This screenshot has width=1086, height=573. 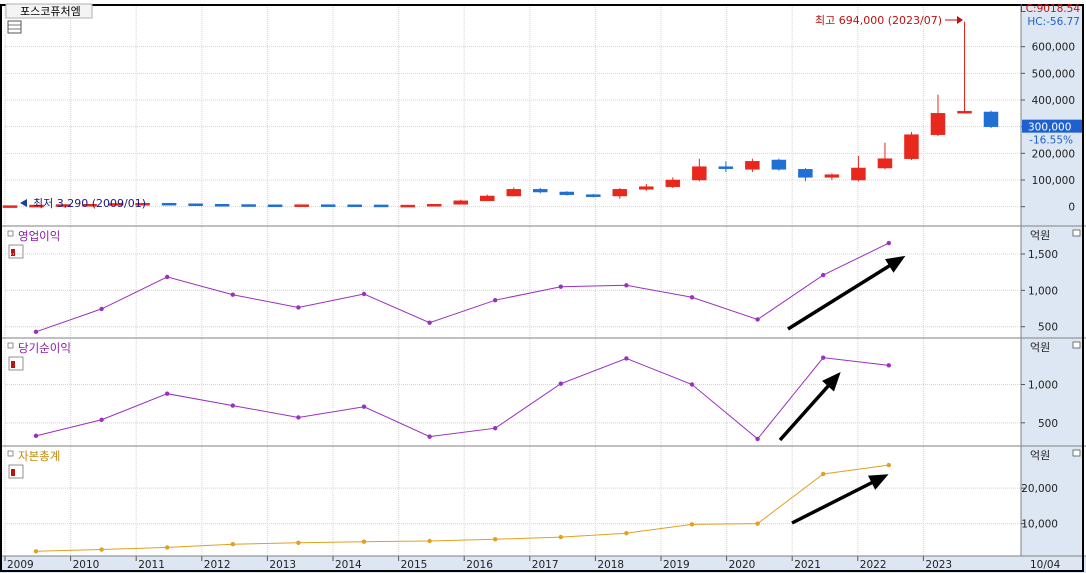 What do you see at coordinates (282, 565) in the screenshot?
I see `x-tick-label: 2013` at bounding box center [282, 565].